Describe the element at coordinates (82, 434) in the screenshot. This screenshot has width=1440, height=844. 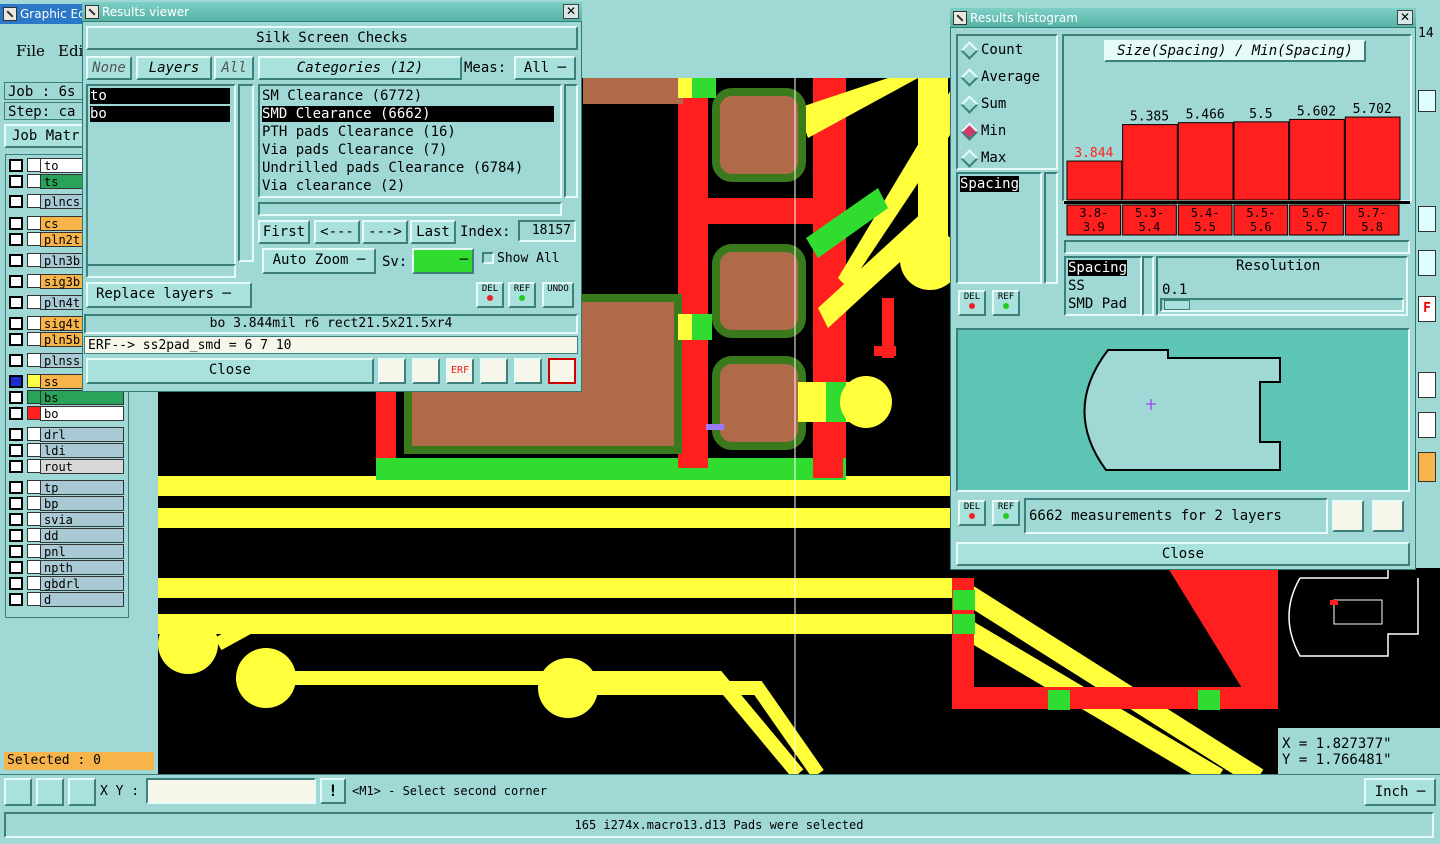
I see `layer-name-drl: drl` at that location.